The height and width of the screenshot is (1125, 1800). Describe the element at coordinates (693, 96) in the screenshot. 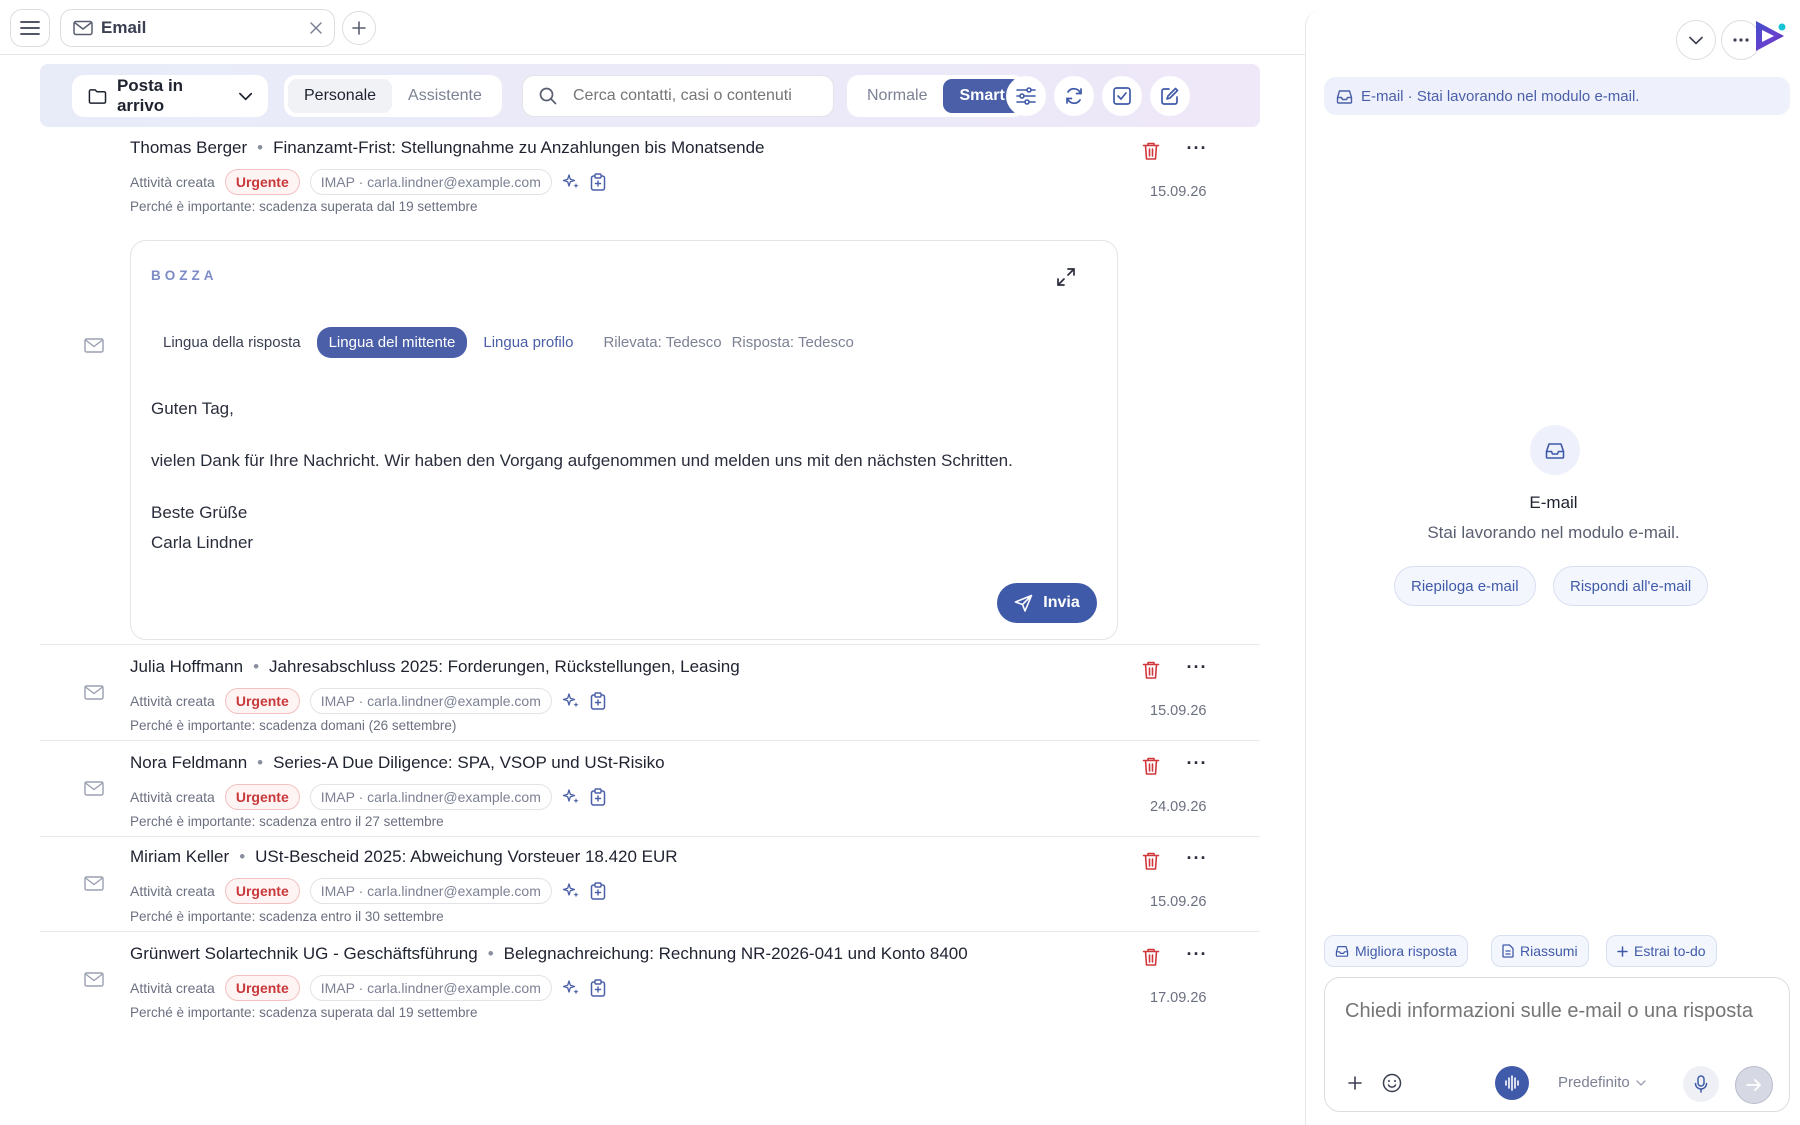

I see `search-input` at that location.